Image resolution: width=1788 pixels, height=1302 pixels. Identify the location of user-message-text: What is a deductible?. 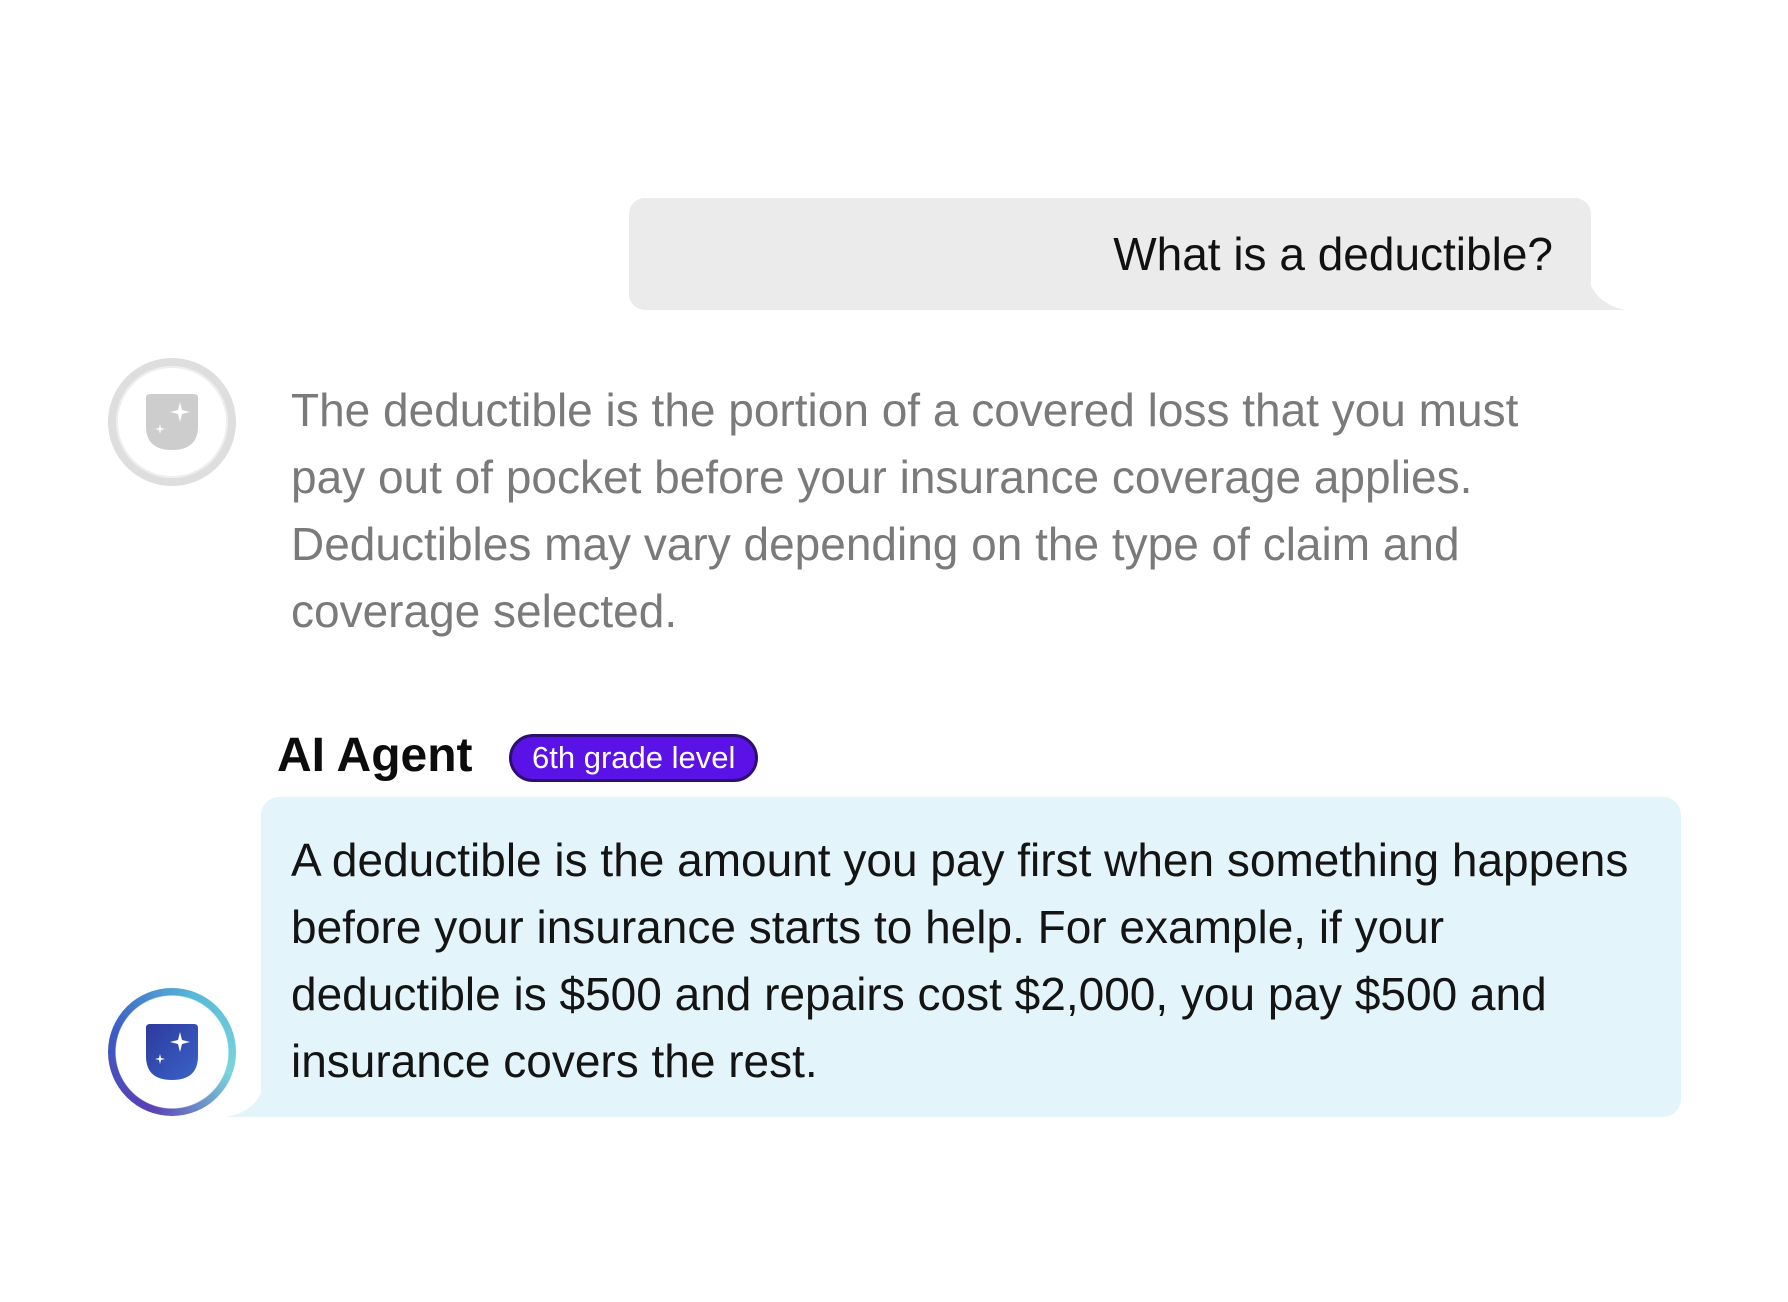
(1333, 254).